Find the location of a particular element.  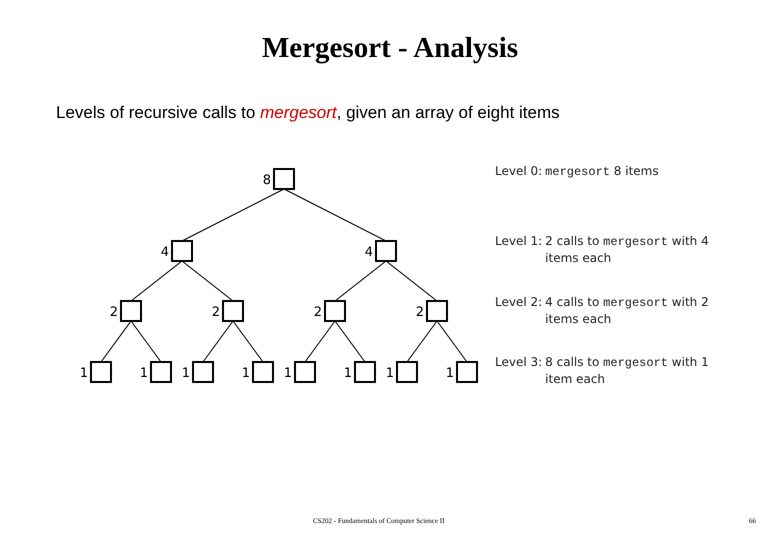

level-description: Level 2: 4 calls to mergesort with 2 items each is located at coordinates (602, 310).